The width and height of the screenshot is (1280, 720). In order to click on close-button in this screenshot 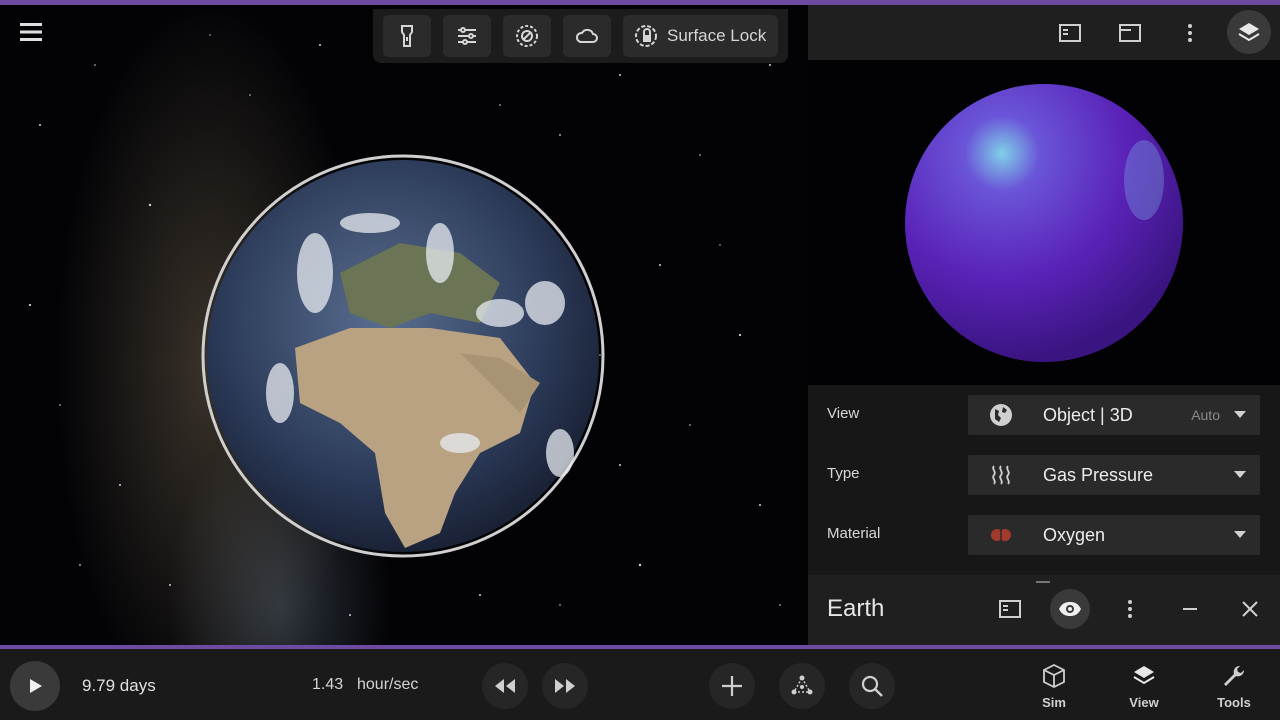, I will do `click(1250, 609)`.